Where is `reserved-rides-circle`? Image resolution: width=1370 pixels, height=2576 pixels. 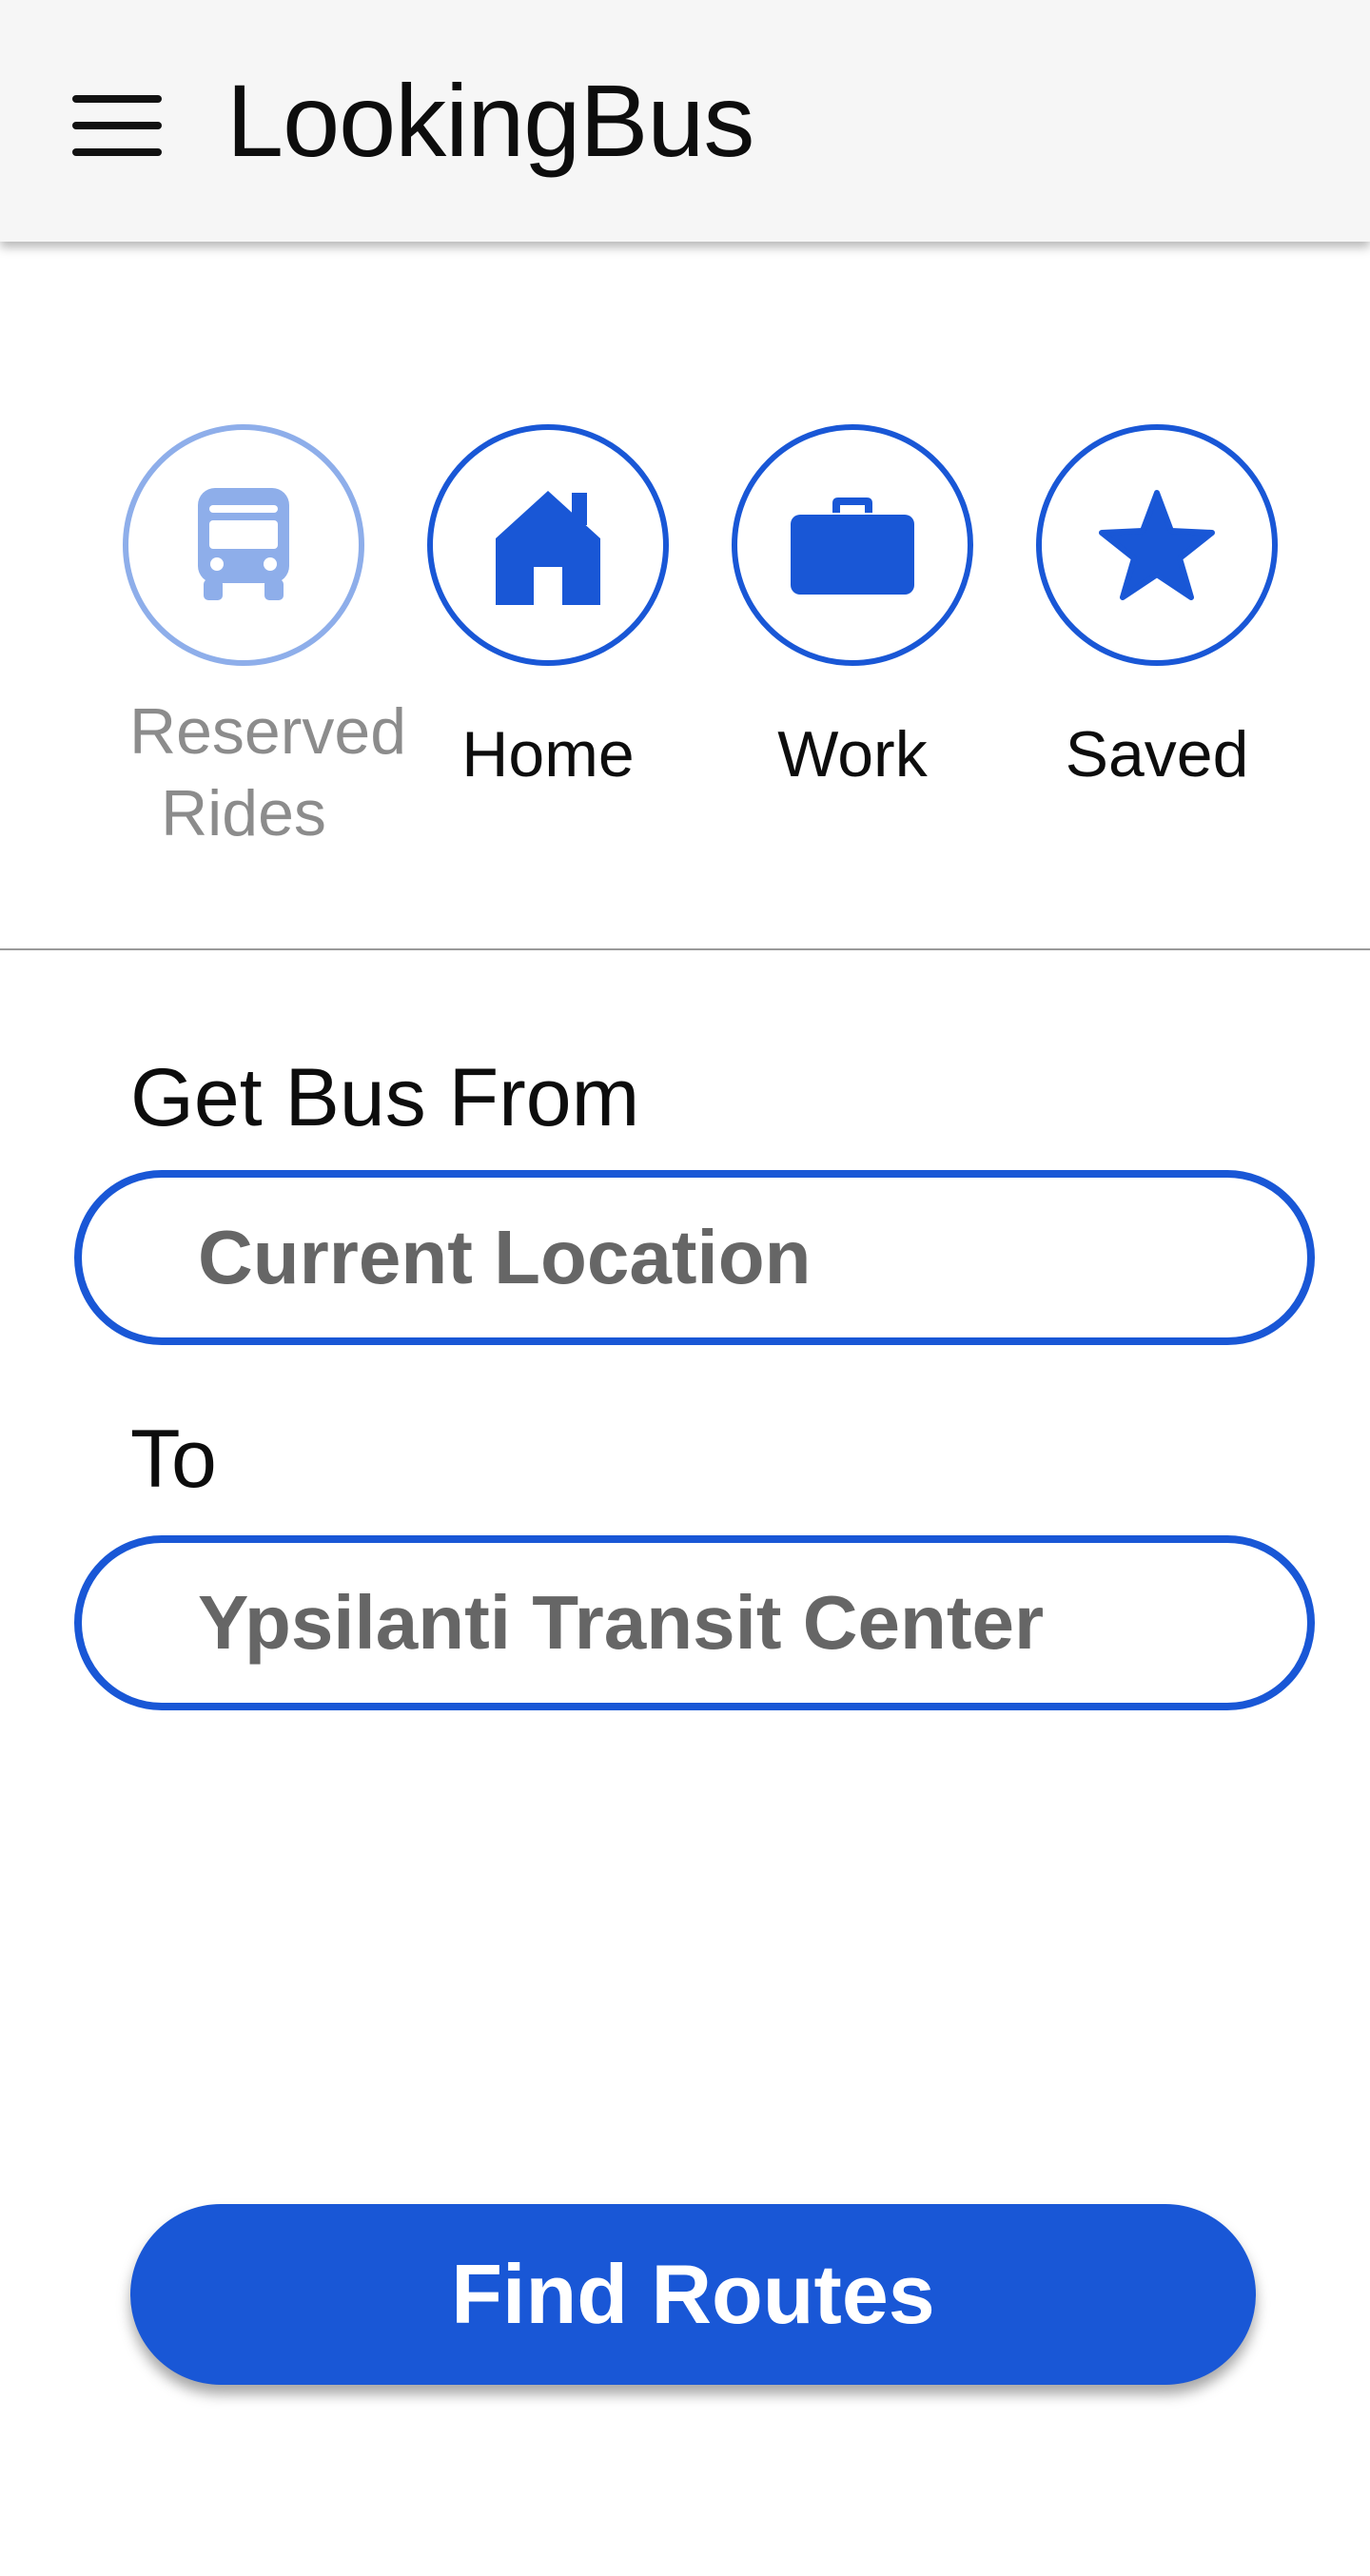 reserved-rides-circle is located at coordinates (243, 545).